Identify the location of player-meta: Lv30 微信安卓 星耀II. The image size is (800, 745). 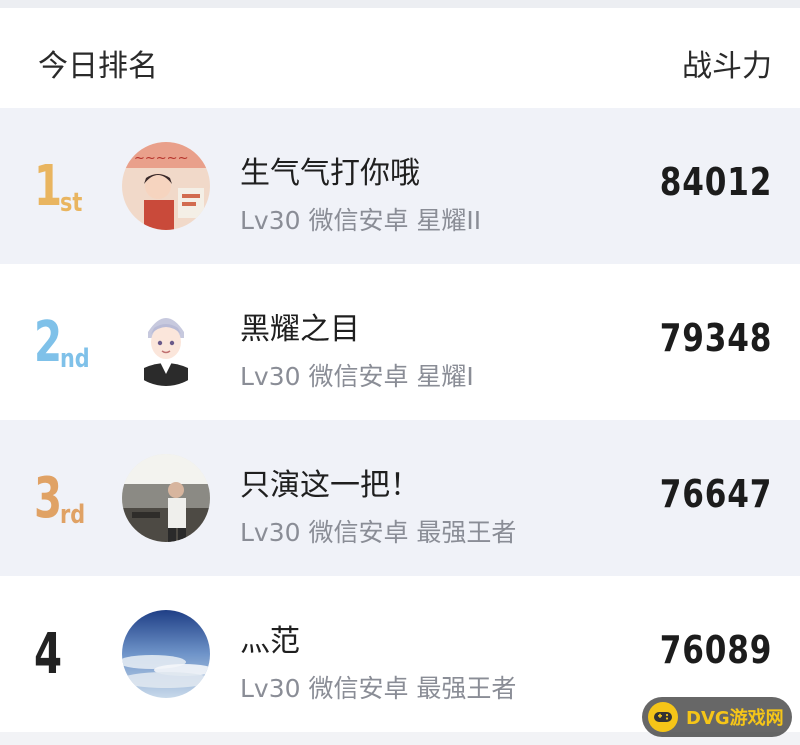
(361, 220).